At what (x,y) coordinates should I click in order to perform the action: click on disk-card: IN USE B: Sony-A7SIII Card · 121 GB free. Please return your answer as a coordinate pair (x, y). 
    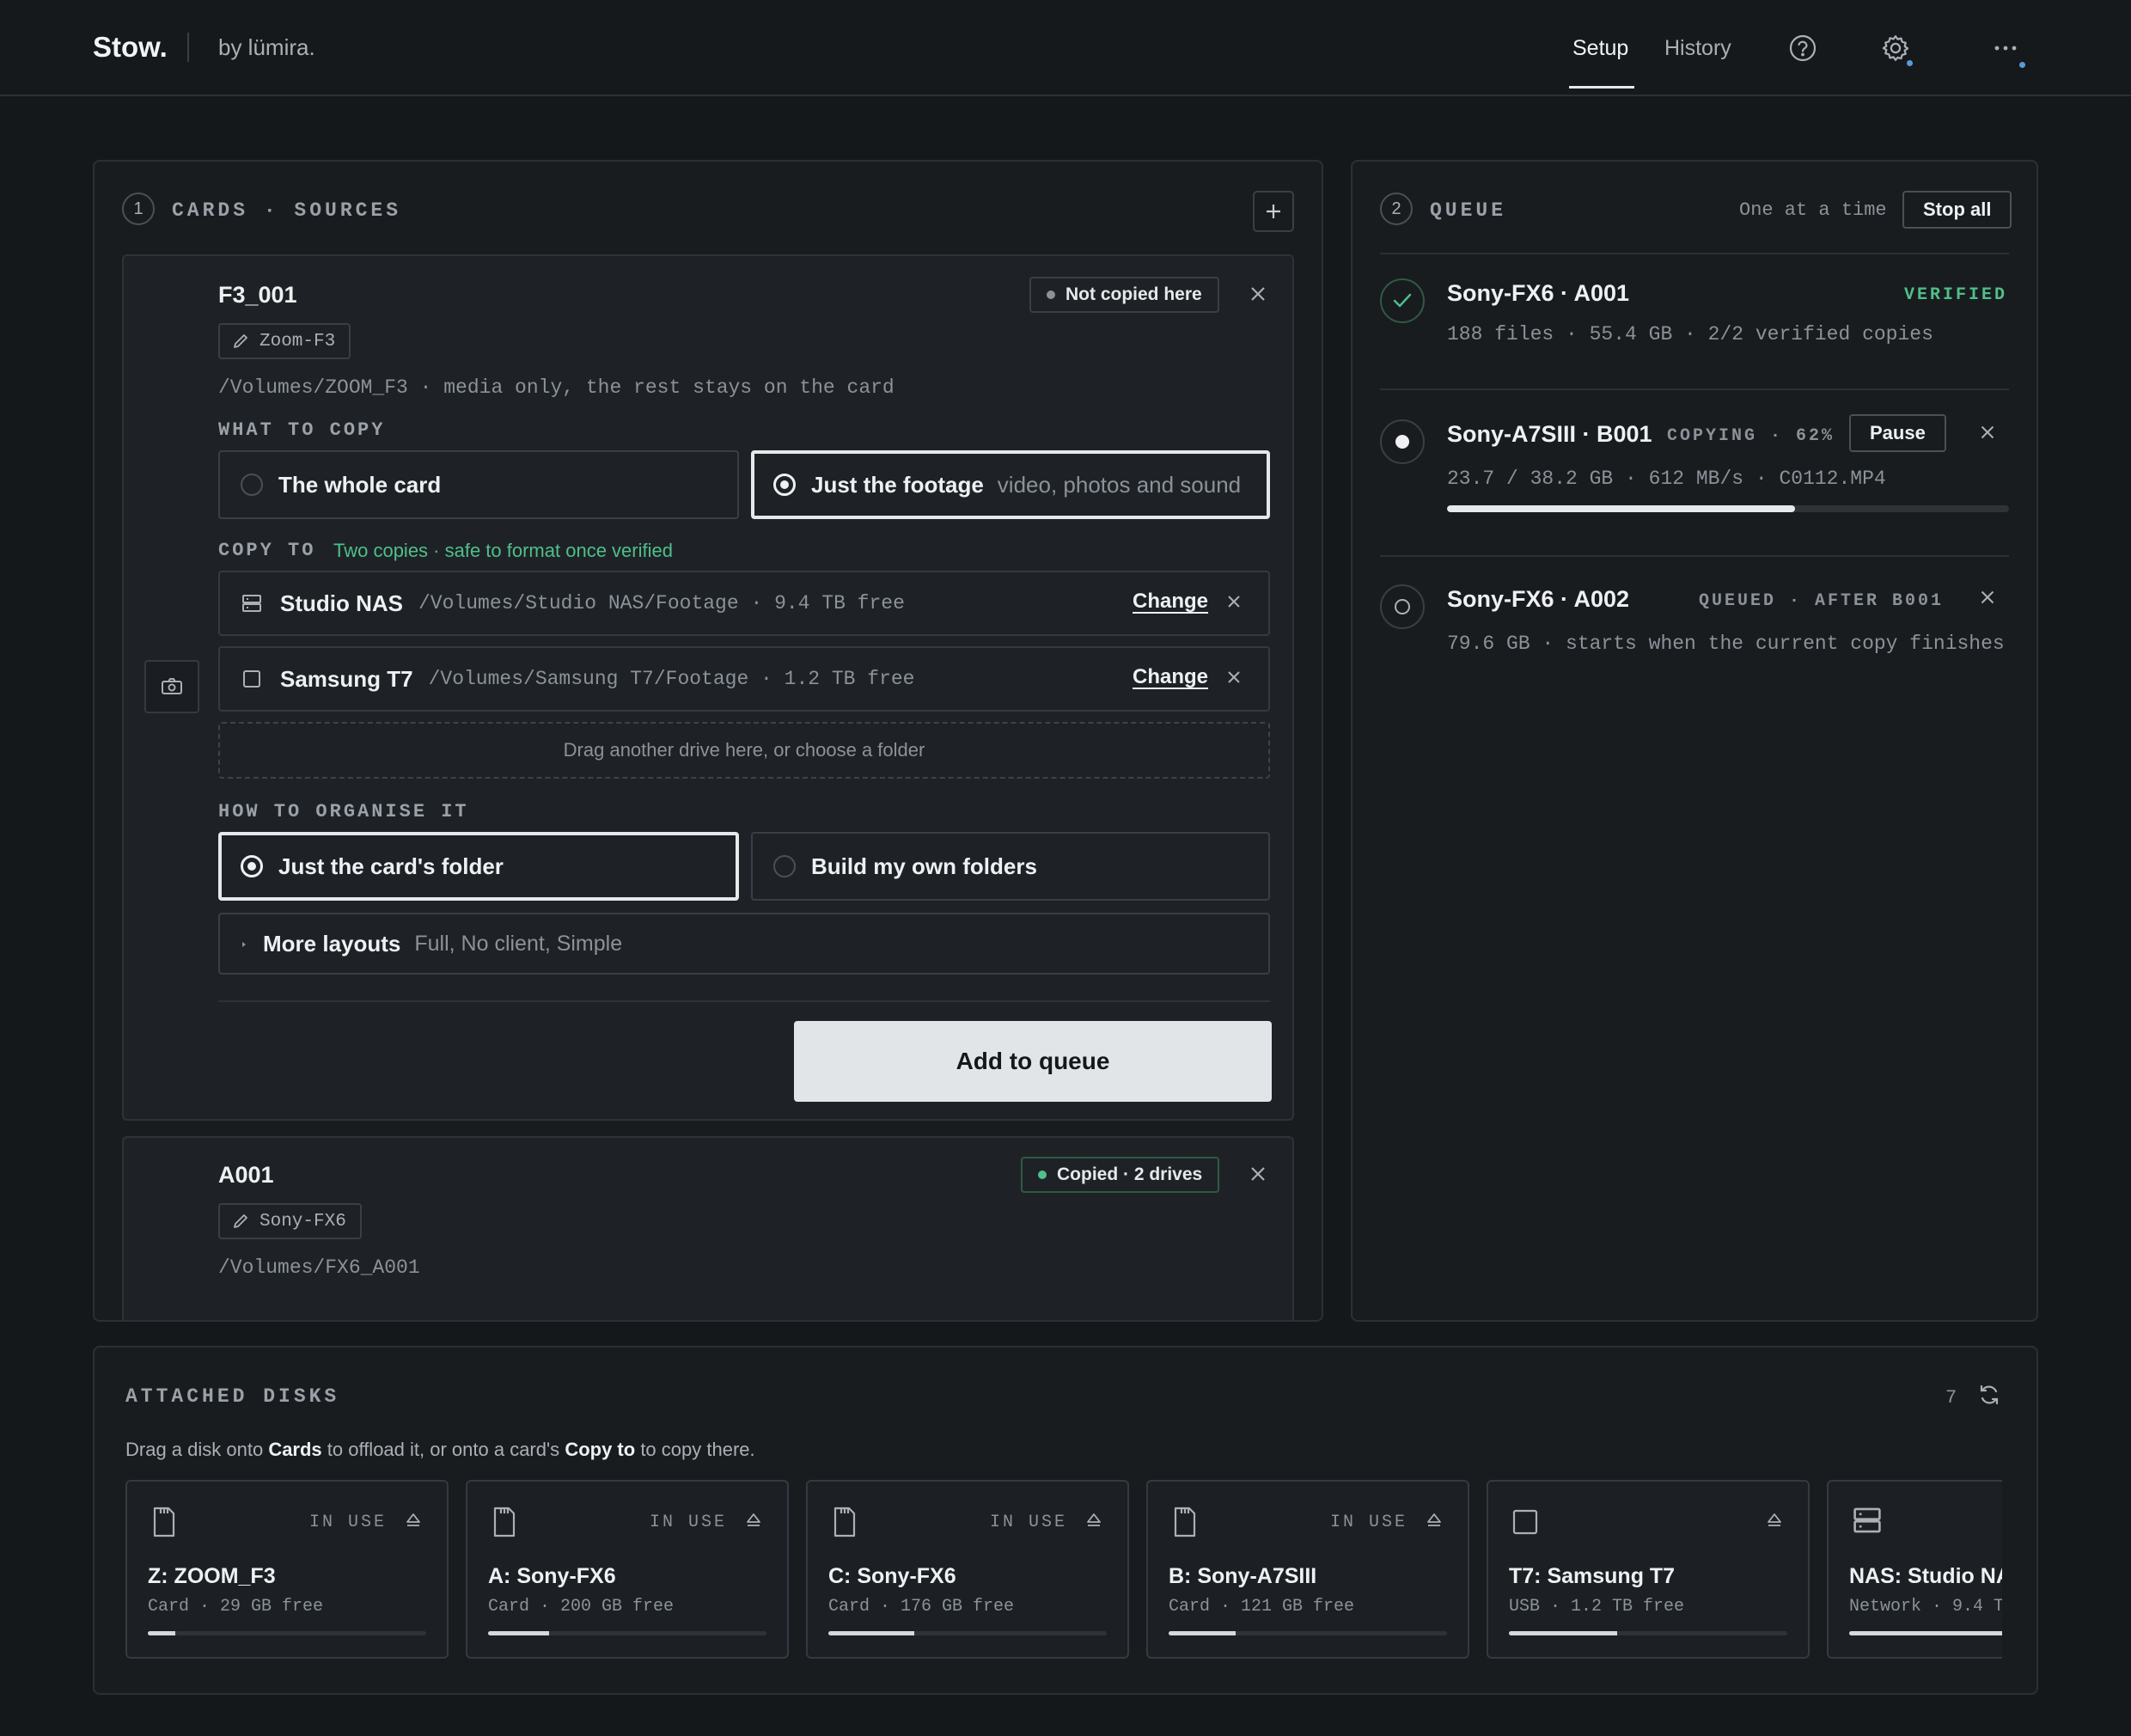
    Looking at the image, I should click on (1307, 1569).